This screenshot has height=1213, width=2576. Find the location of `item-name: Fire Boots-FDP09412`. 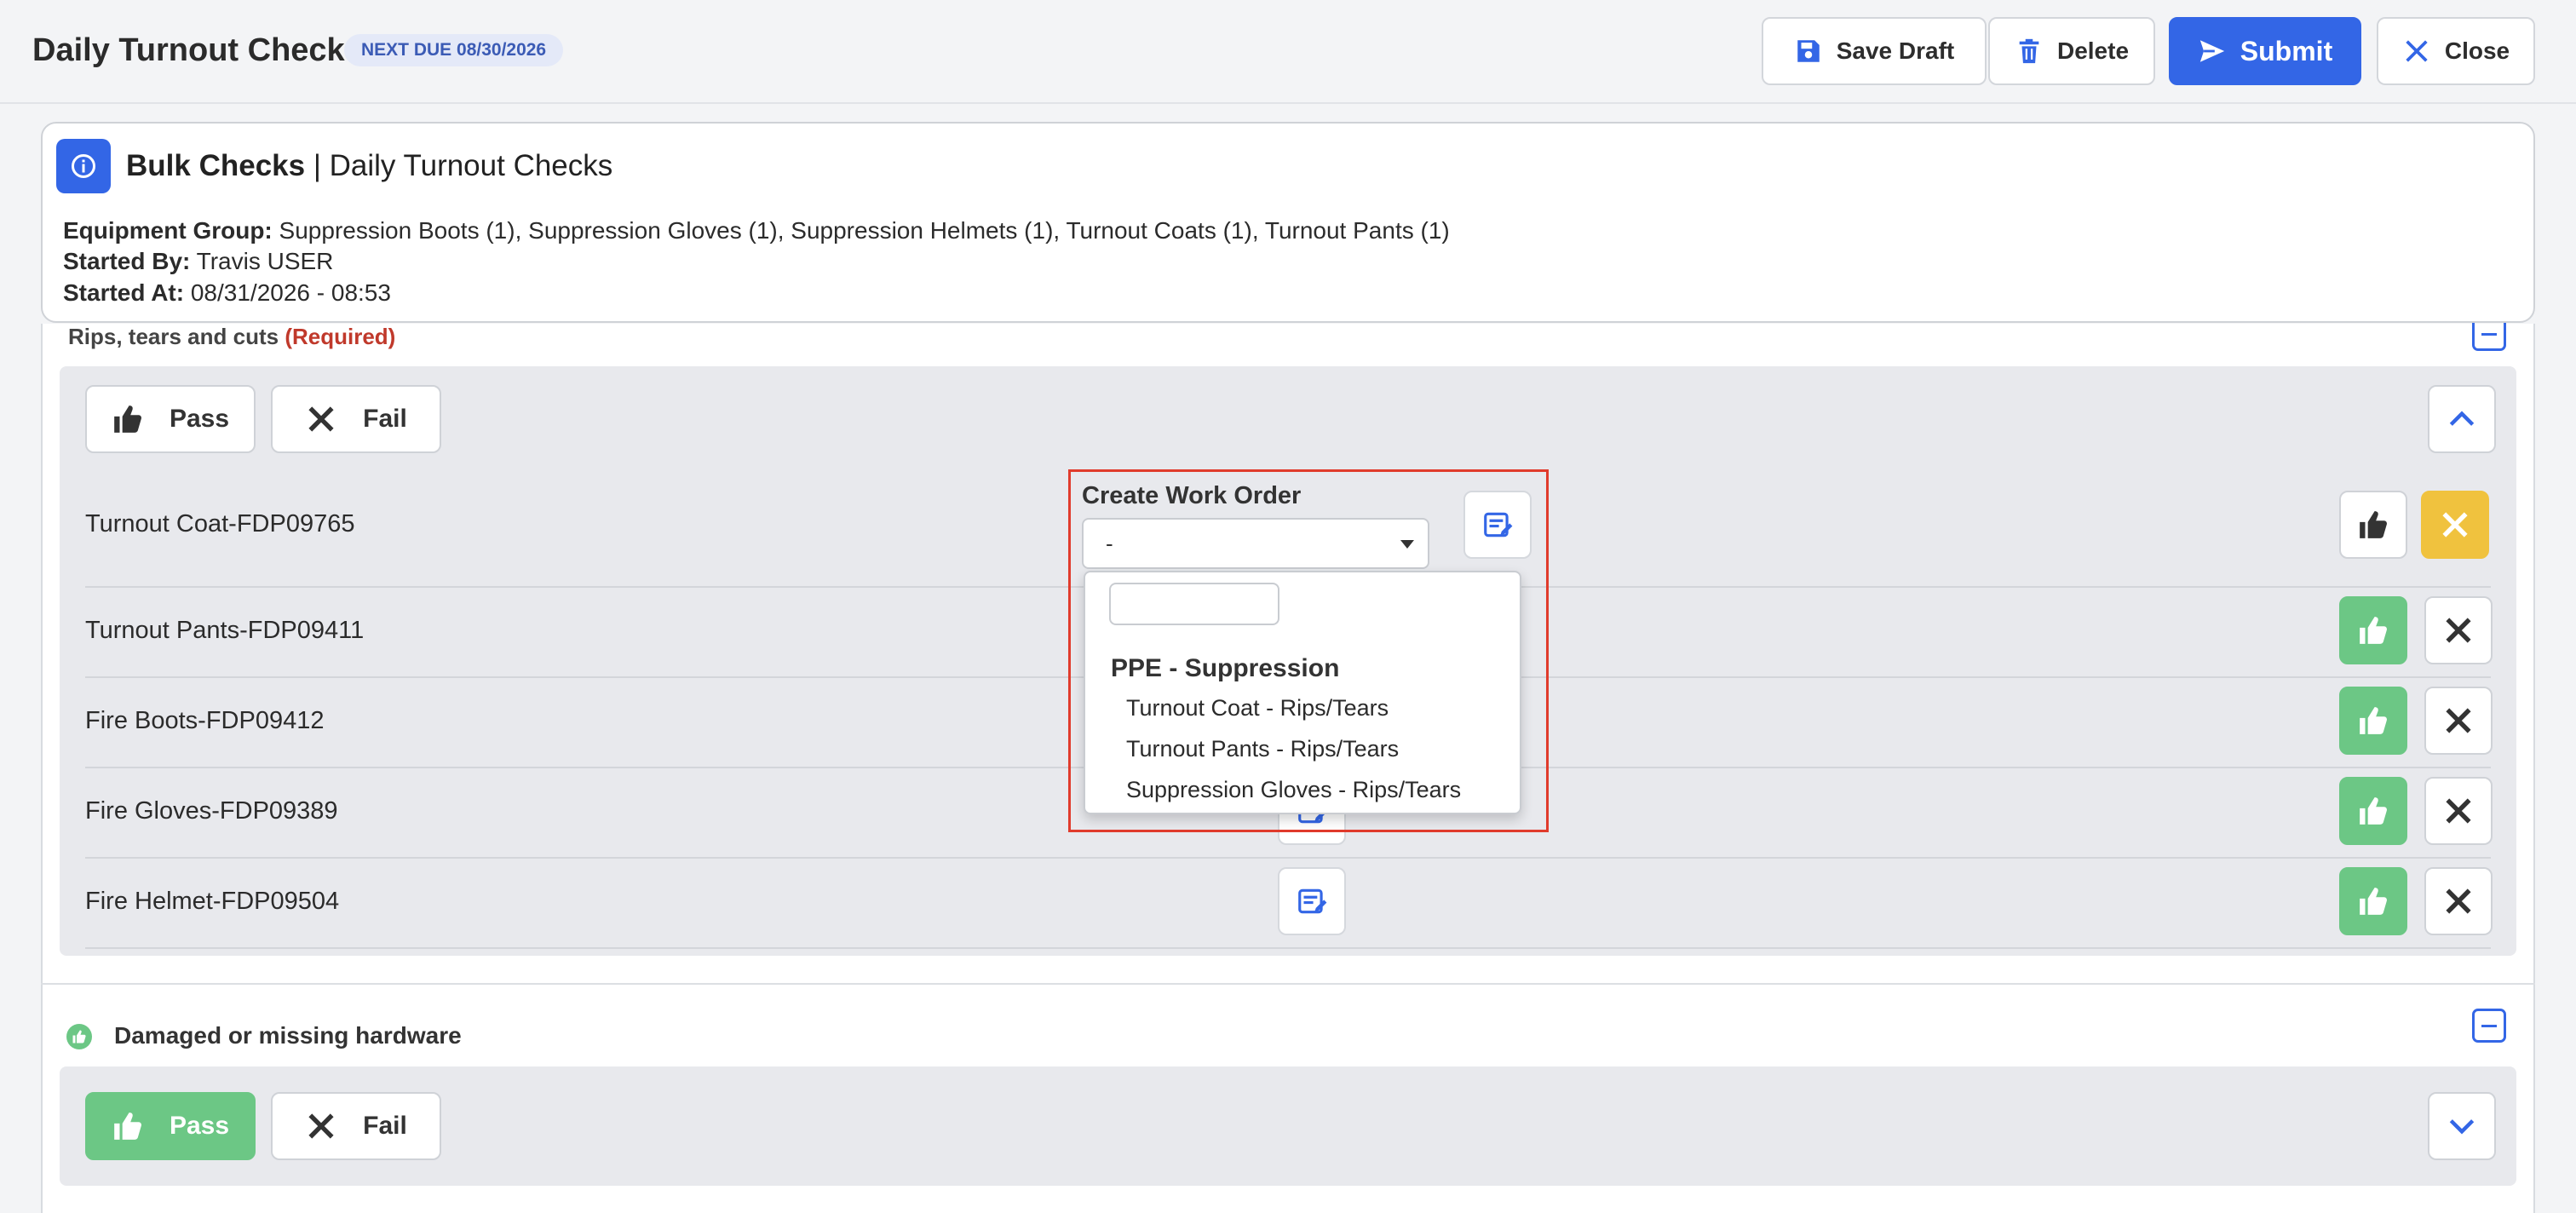

item-name: Fire Boots-FDP09412 is located at coordinates (205, 720).